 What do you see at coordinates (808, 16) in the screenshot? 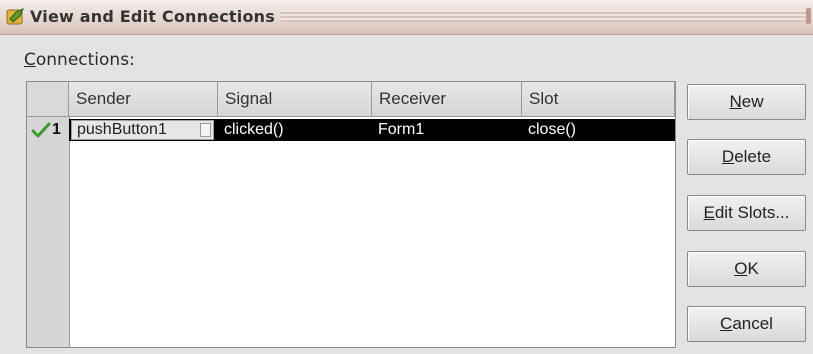
I see `title-bar-grip` at bounding box center [808, 16].